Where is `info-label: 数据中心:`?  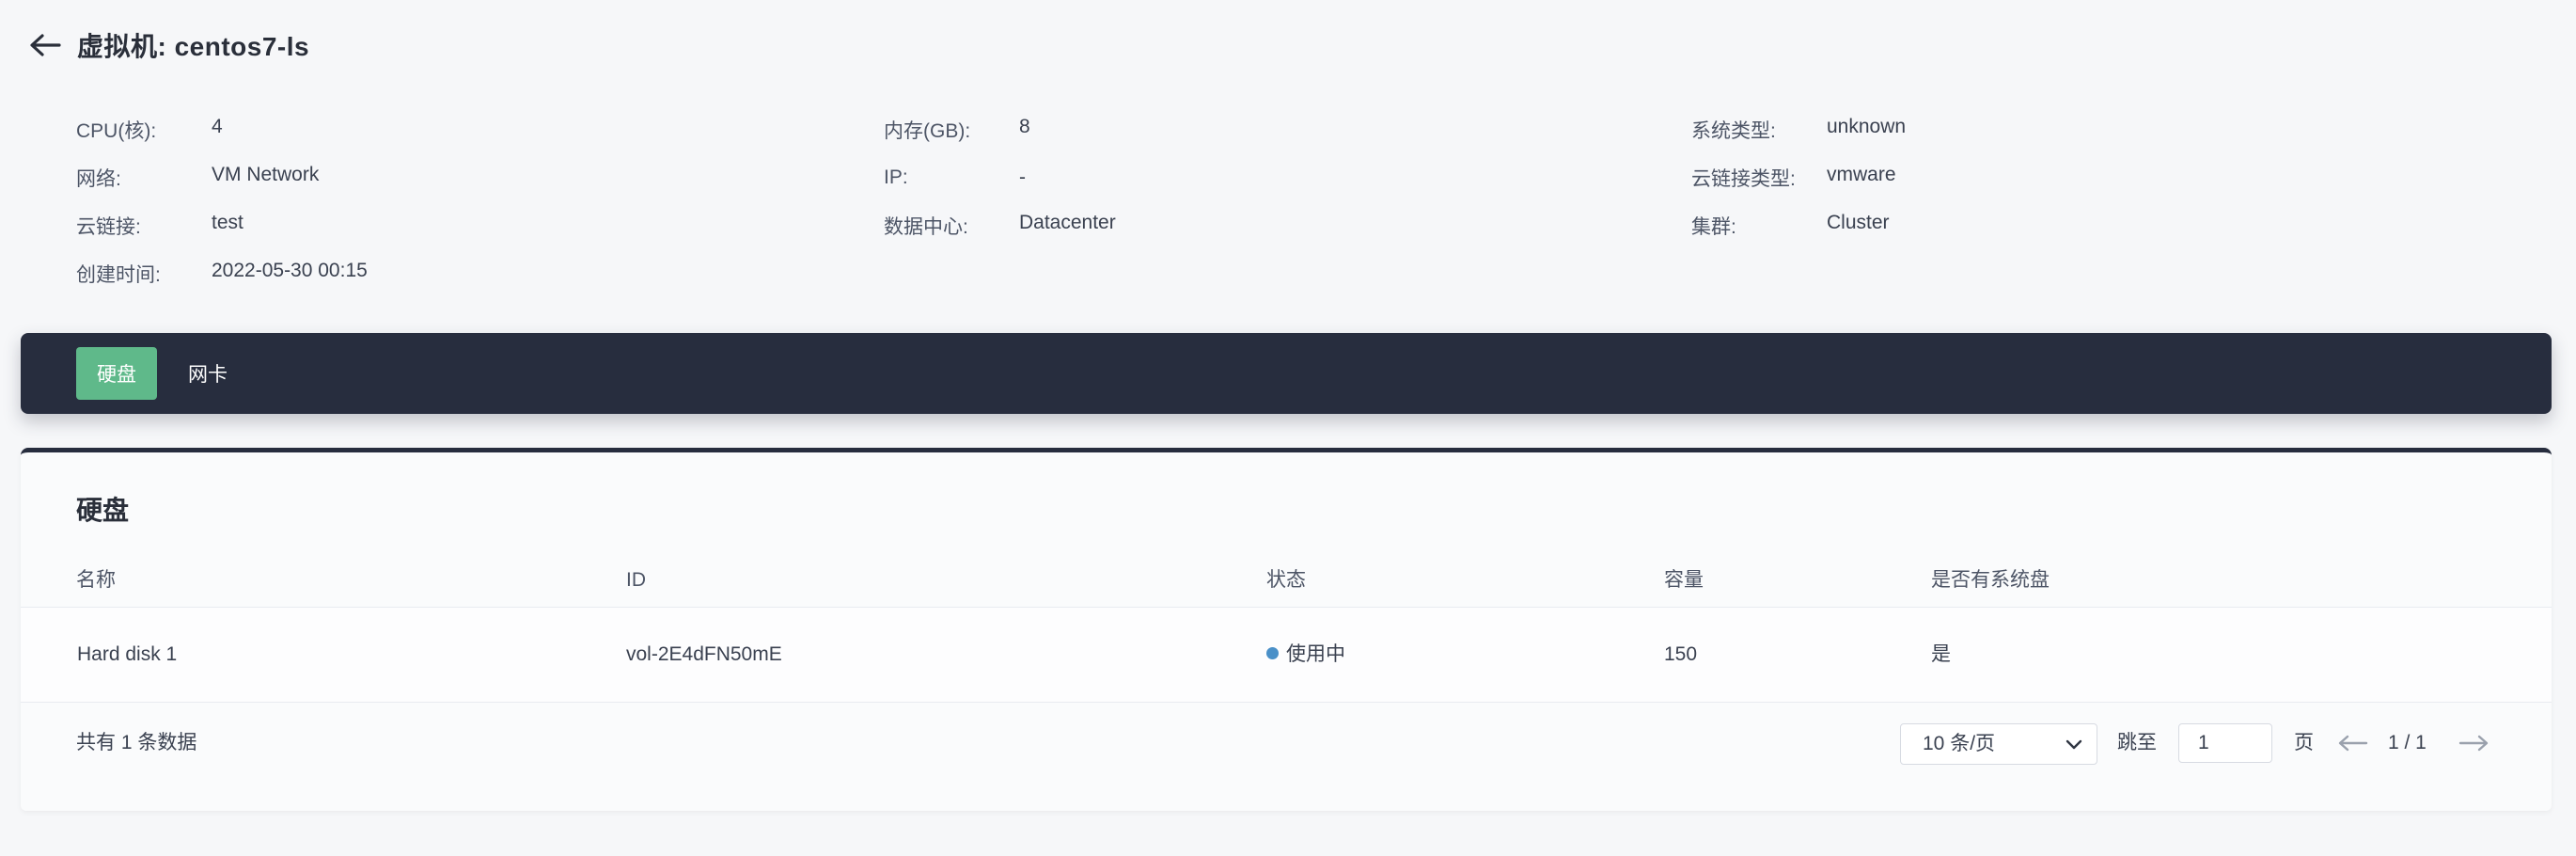
info-label: 数据中心: is located at coordinates (926, 226).